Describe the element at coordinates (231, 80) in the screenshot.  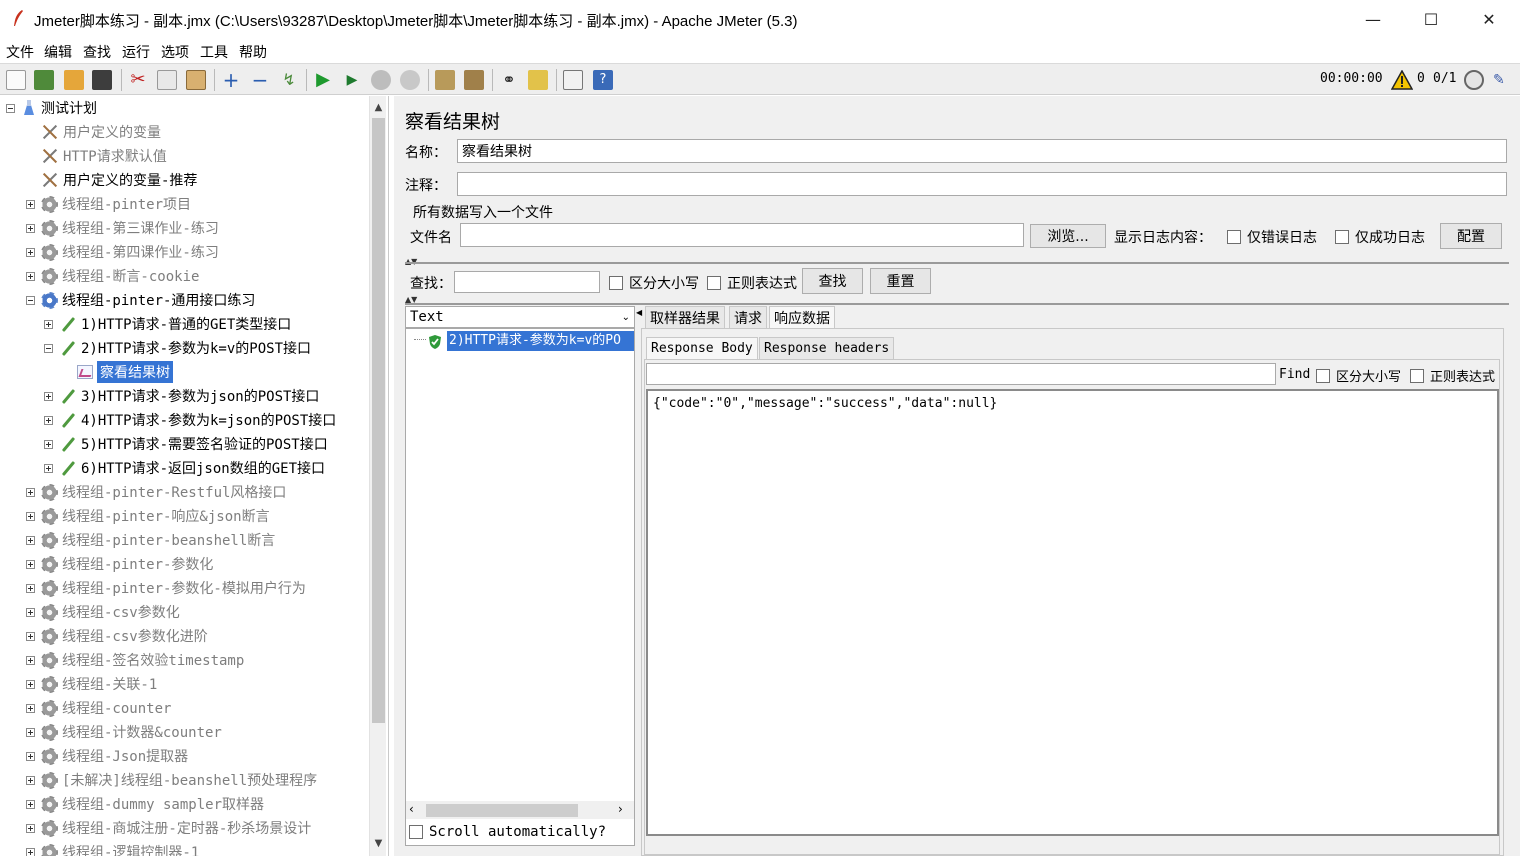
I see `expand-icon: +` at that location.